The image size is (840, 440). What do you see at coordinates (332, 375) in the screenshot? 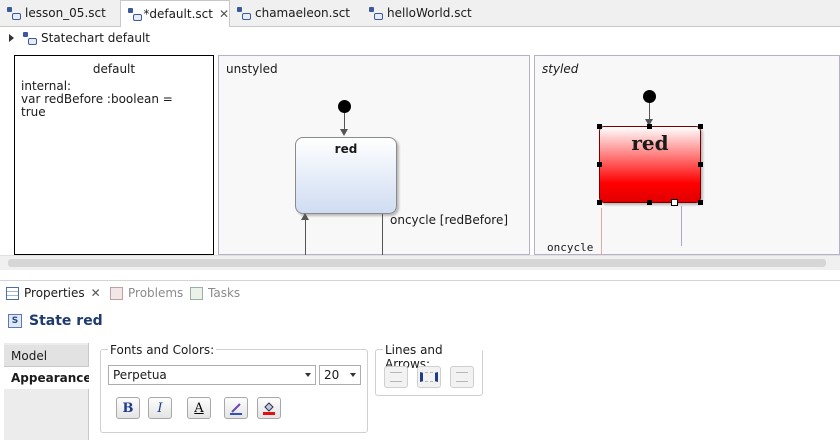
I see `font-size-value: 20` at bounding box center [332, 375].